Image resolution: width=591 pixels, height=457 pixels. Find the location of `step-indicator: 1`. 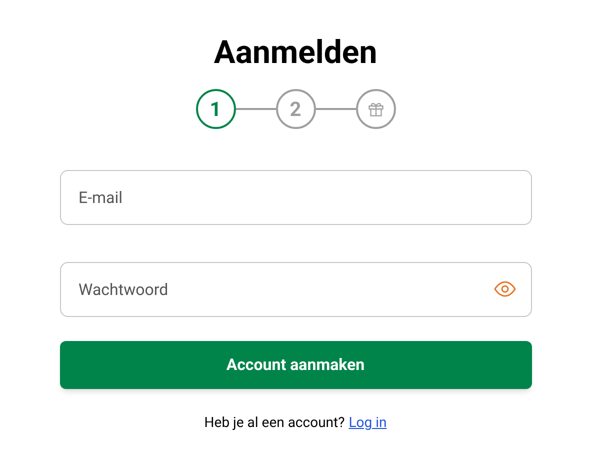

step-indicator: 1 is located at coordinates (216, 109).